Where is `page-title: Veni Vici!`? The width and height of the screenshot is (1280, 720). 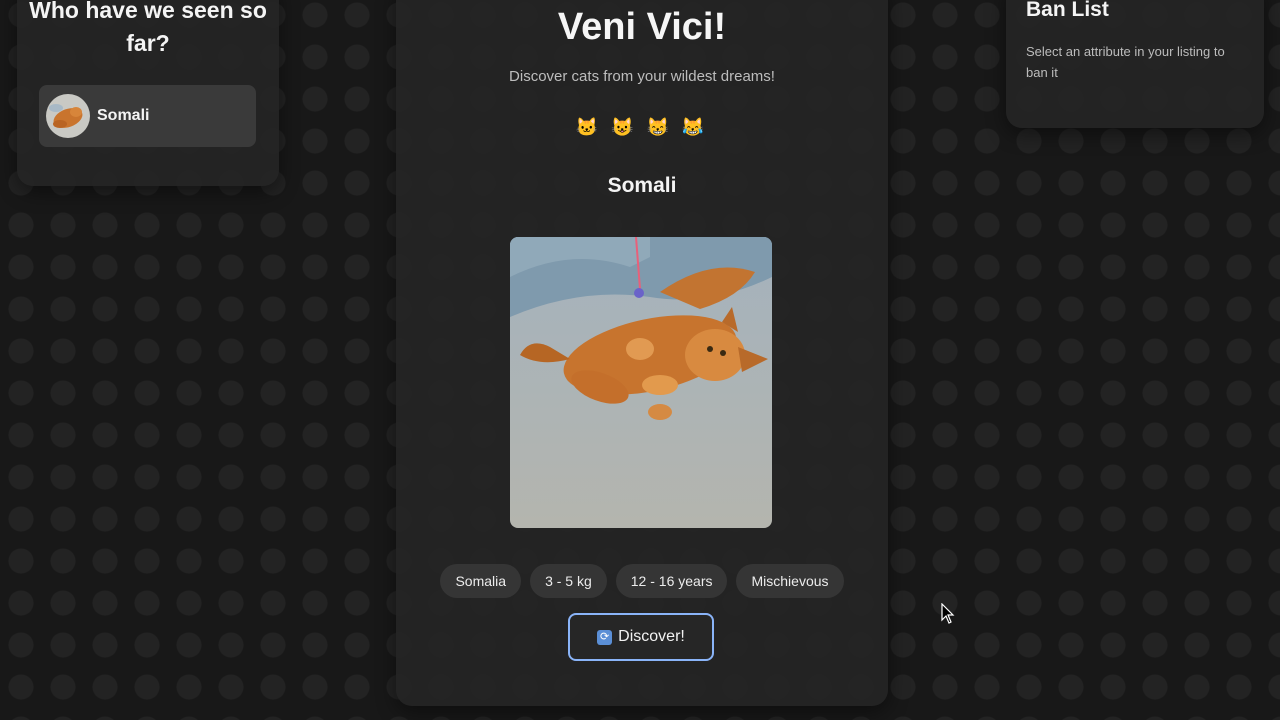
page-title: Veni Vici! is located at coordinates (642, 27).